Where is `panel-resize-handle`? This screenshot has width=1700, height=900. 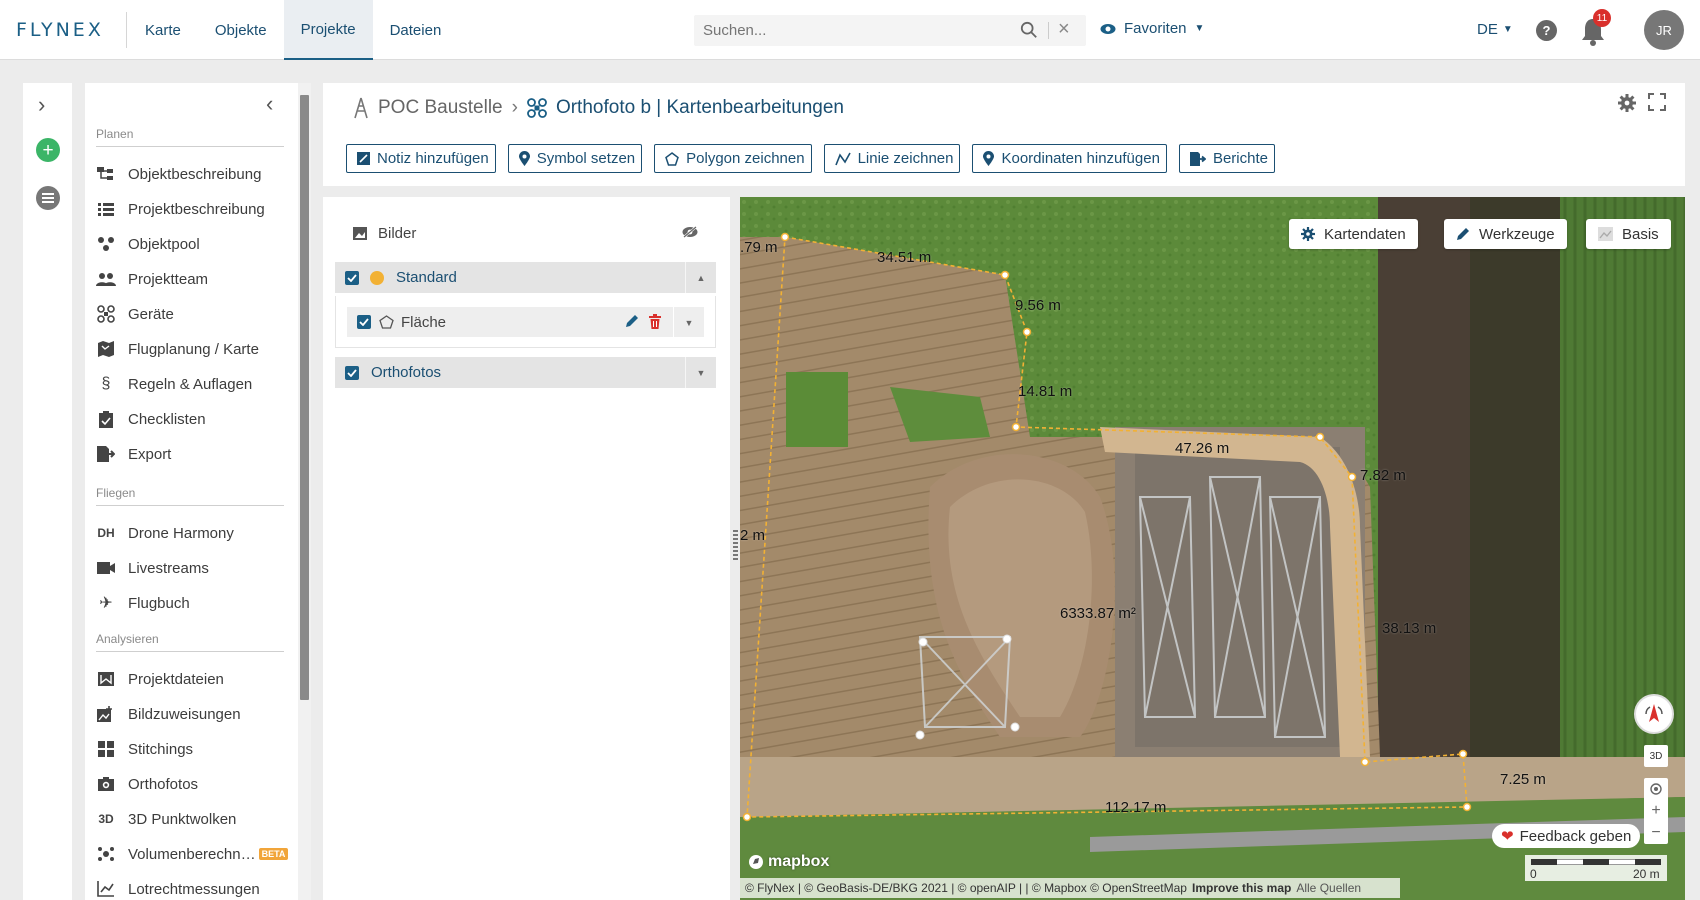 panel-resize-handle is located at coordinates (735, 545).